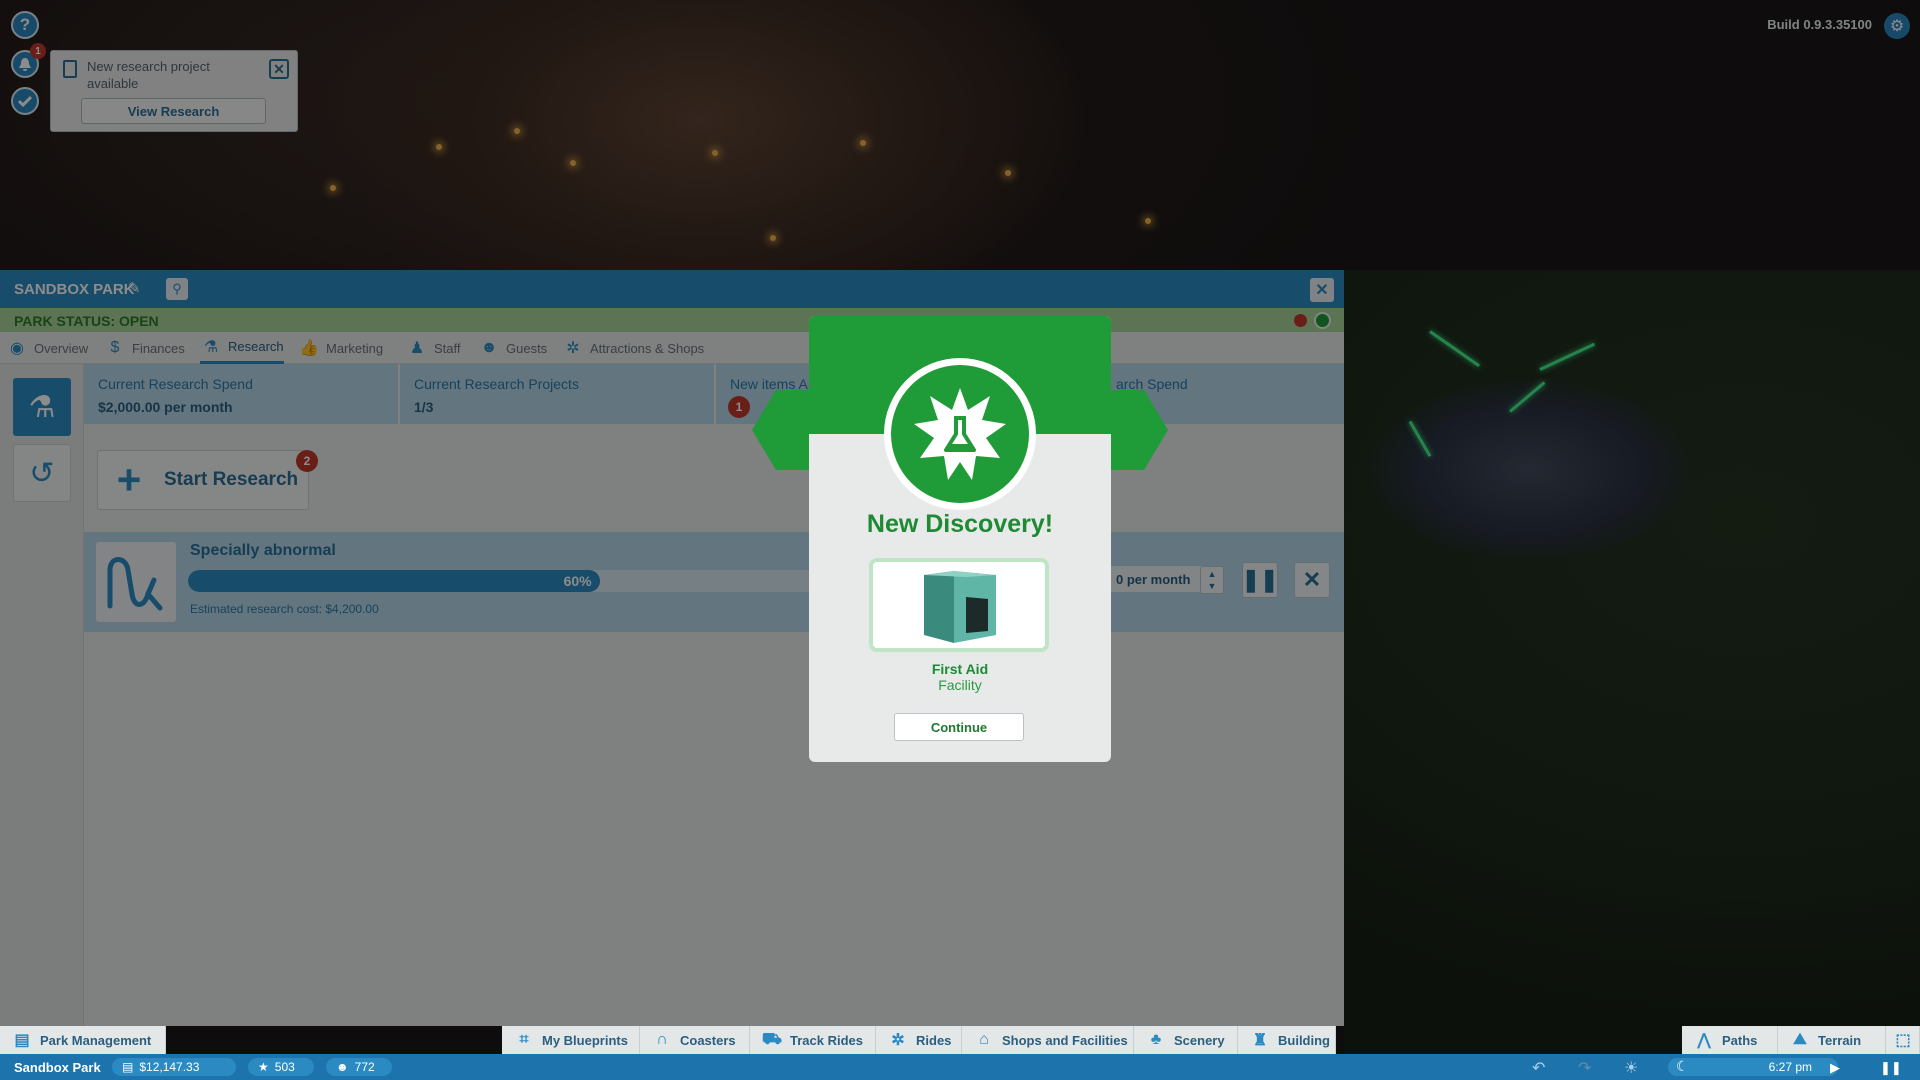  I want to click on modal-title: New Discovery!, so click(960, 524).